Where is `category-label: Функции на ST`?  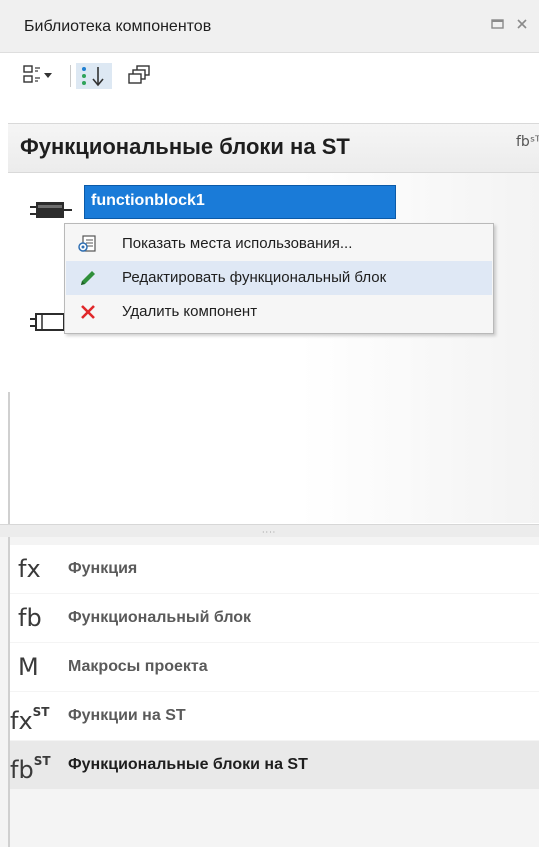
category-label: Функции на ST is located at coordinates (127, 715).